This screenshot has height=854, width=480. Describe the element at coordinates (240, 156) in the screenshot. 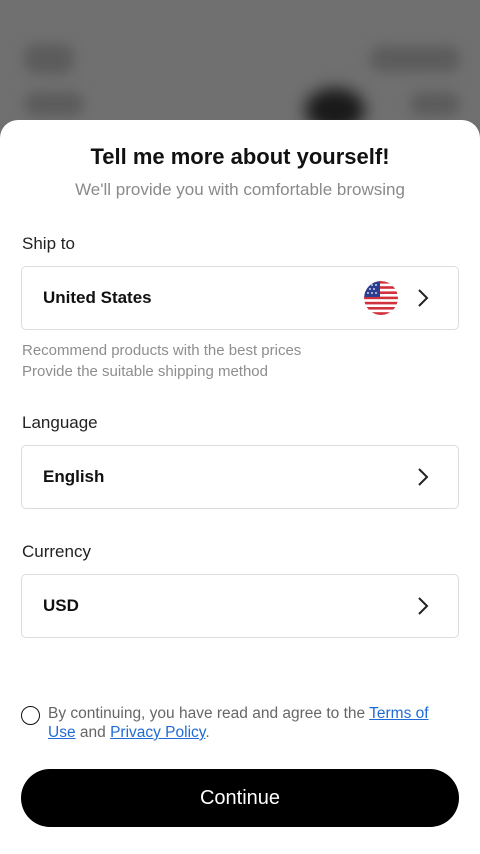

I see `sheet-title: Tell me more about yourself!` at that location.